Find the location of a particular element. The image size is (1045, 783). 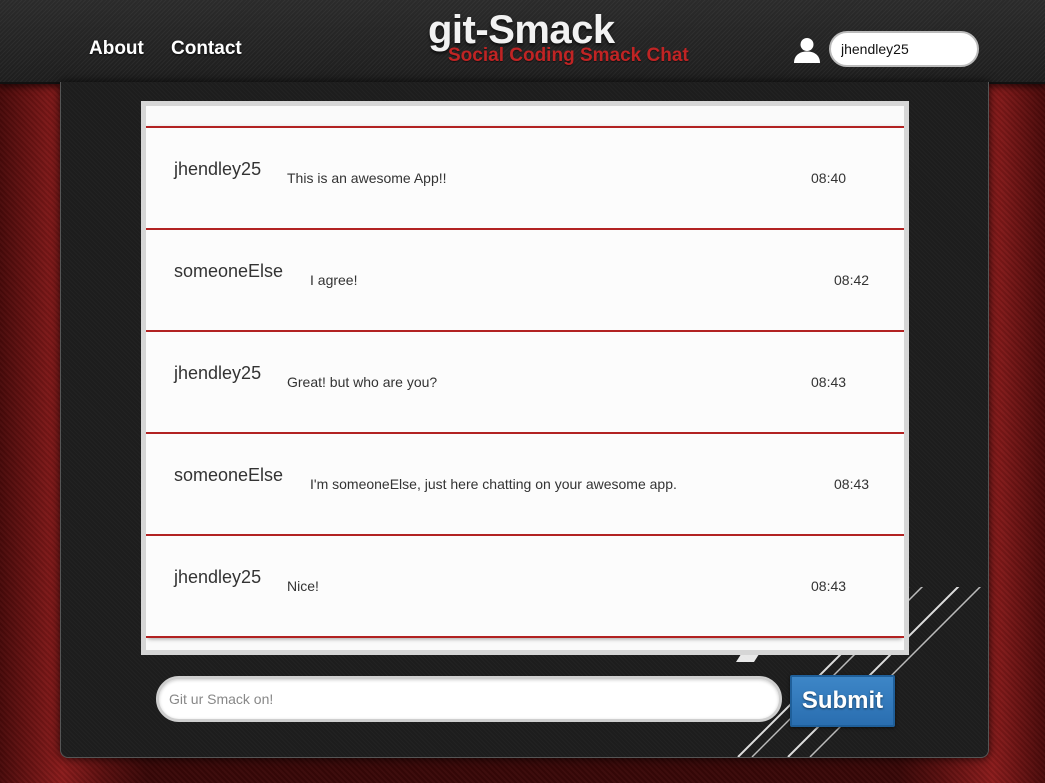

username-field is located at coordinates (904, 49).